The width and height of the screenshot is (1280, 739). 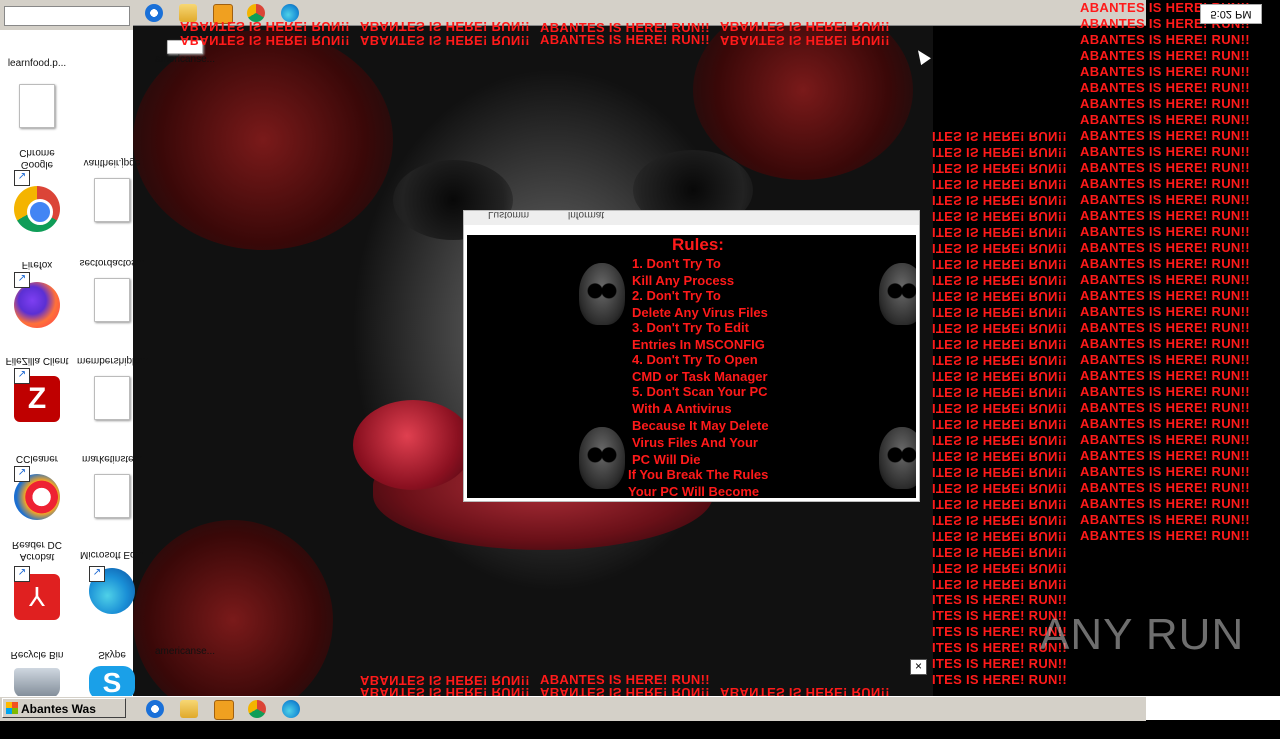 I want to click on rules-line: 4. Don't Try To Open, so click(x=695, y=359).